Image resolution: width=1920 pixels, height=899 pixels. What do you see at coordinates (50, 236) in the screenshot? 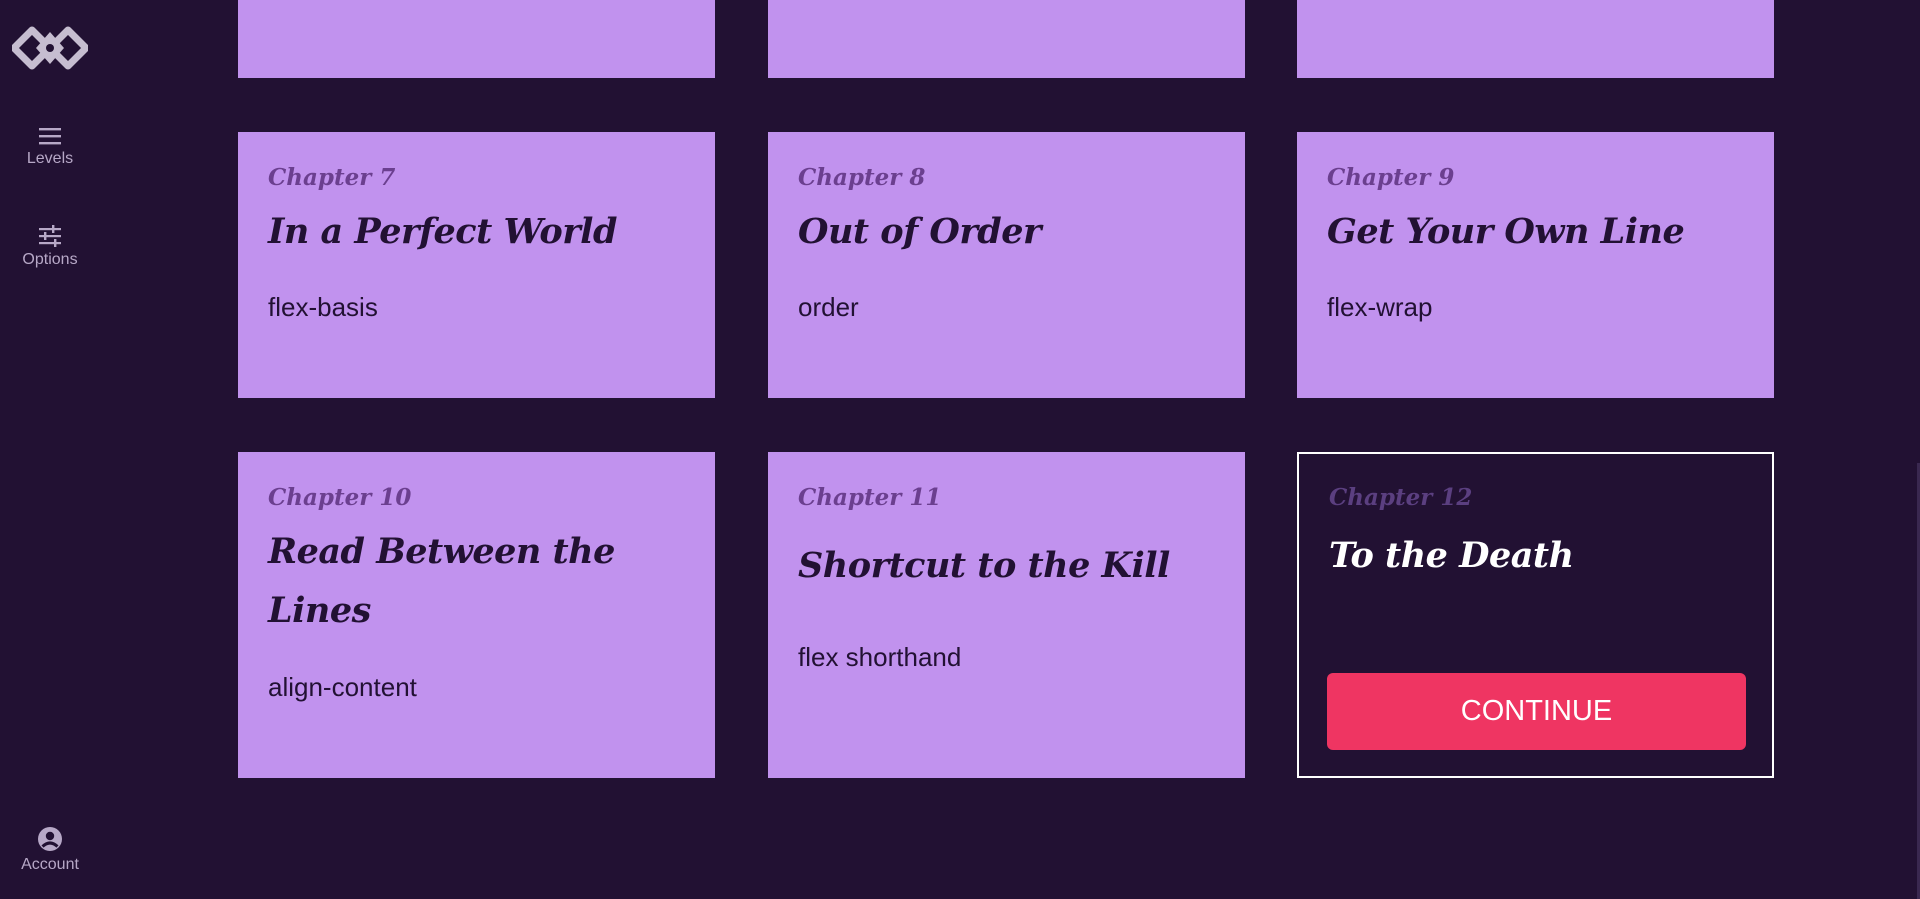
I see `sliders-icon` at bounding box center [50, 236].